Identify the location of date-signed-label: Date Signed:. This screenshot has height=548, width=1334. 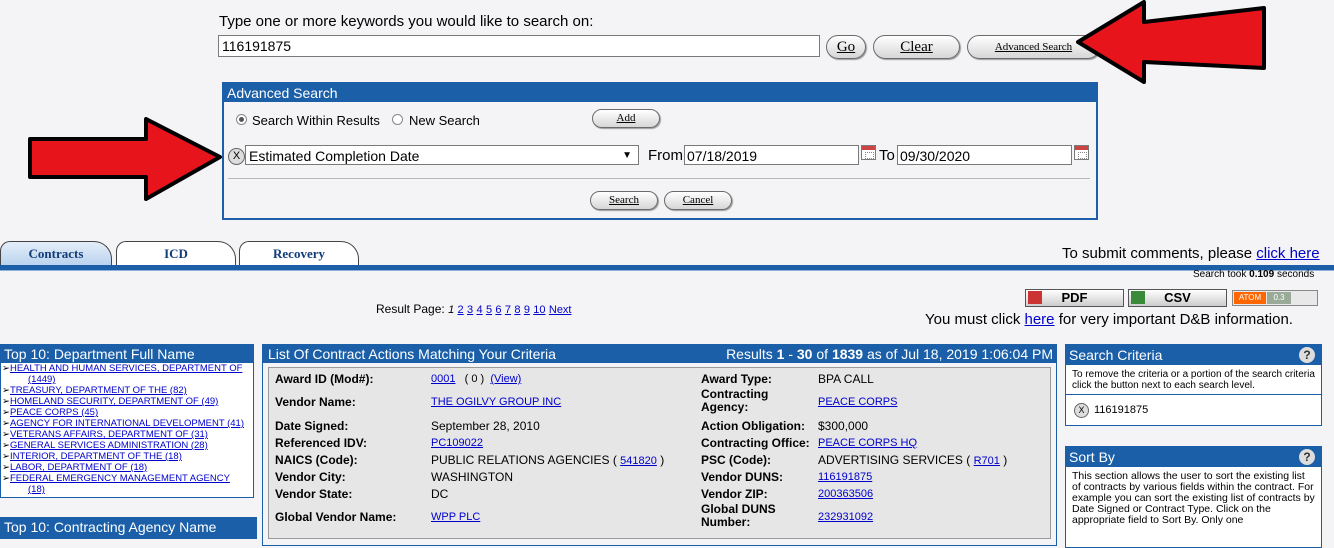
(312, 426).